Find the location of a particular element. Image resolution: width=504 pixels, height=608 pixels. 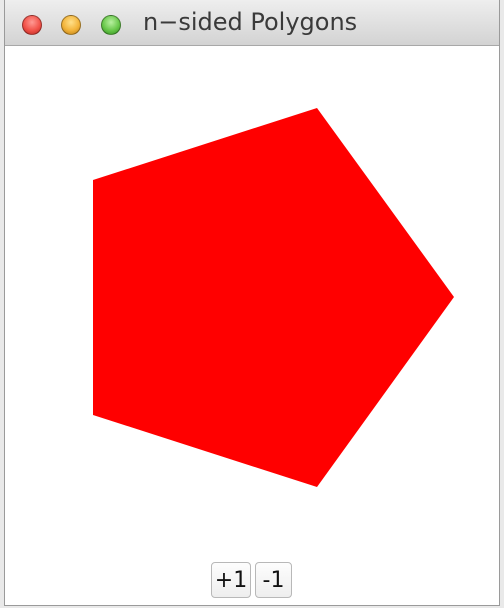

remove-side-button: -1 is located at coordinates (273, 580).